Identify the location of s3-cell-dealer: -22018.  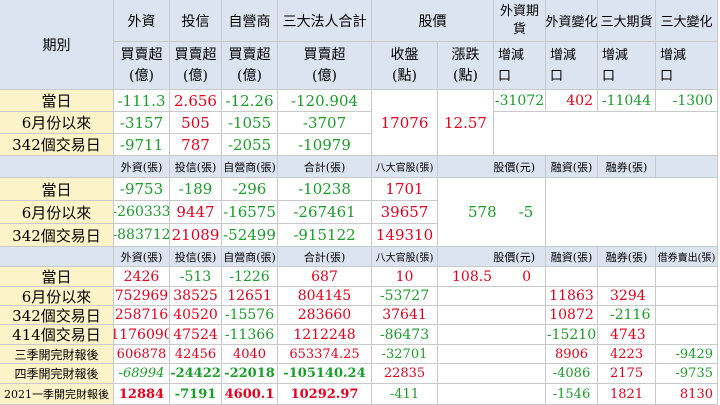
(250, 374).